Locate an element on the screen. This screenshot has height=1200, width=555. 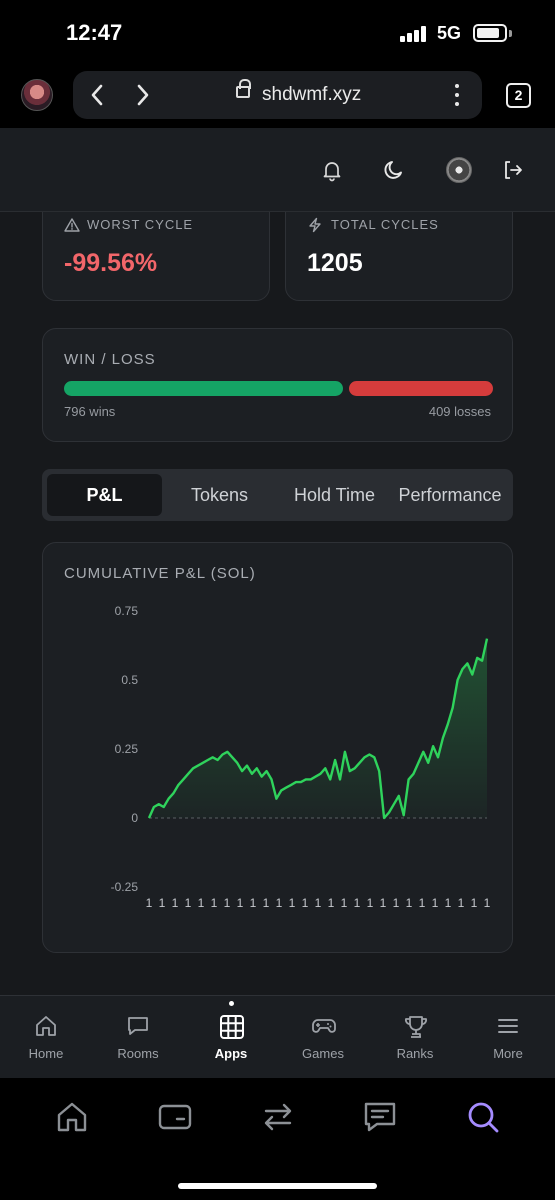
browser-toolbar is located at coordinates (277, 1139).